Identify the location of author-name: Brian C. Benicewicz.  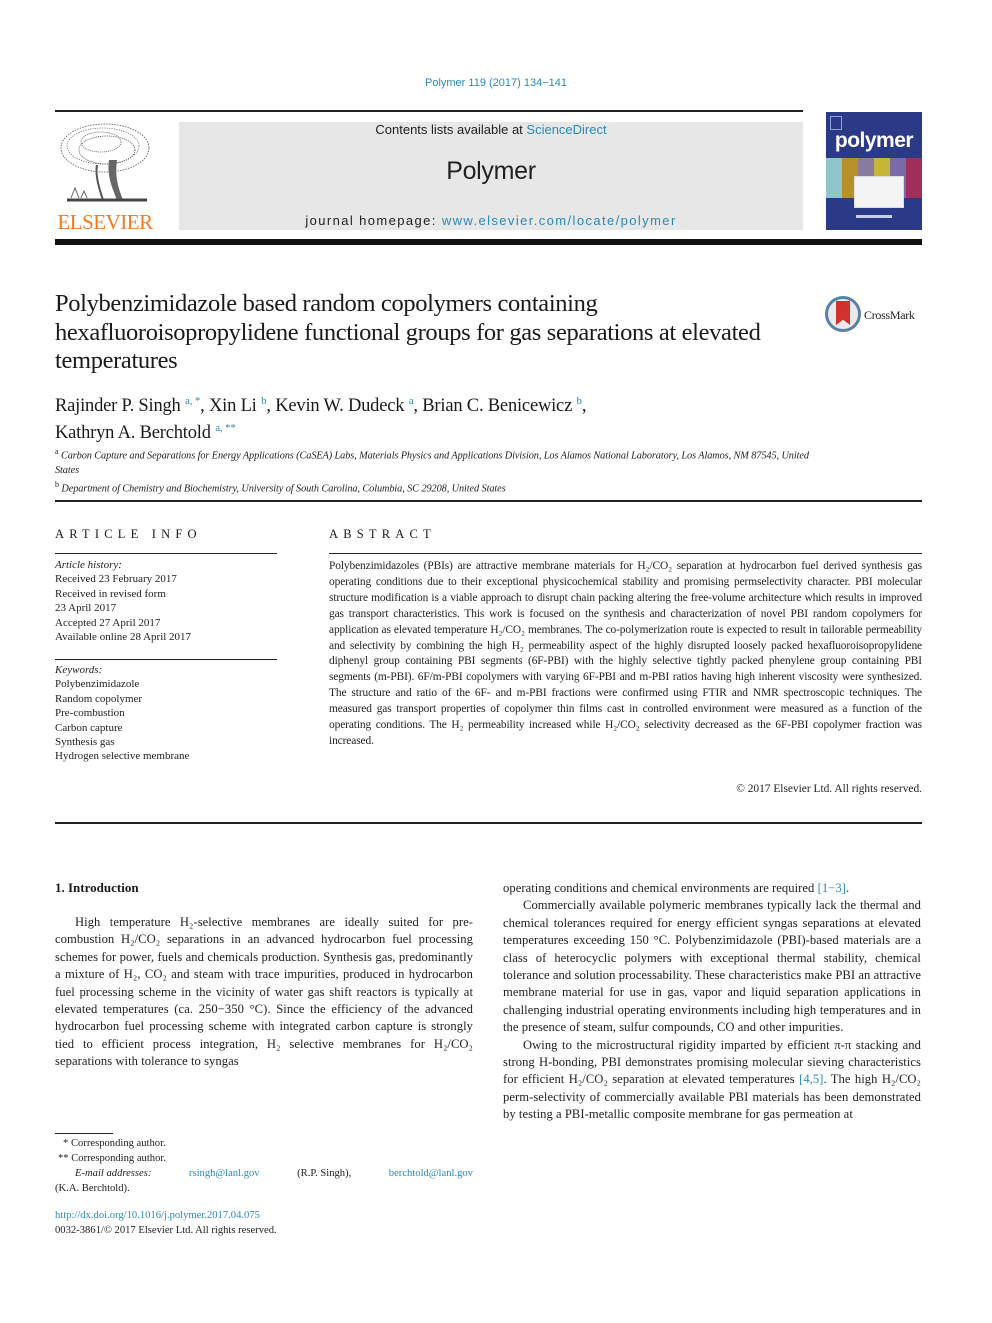
(497, 406).